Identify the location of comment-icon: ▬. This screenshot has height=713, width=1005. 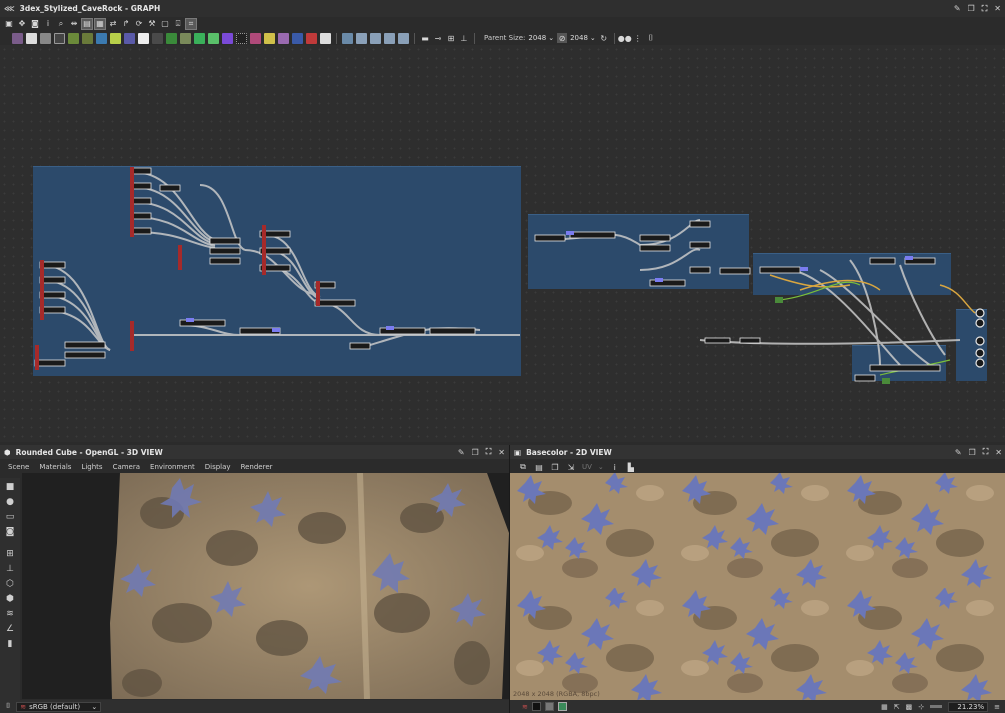
(425, 38).